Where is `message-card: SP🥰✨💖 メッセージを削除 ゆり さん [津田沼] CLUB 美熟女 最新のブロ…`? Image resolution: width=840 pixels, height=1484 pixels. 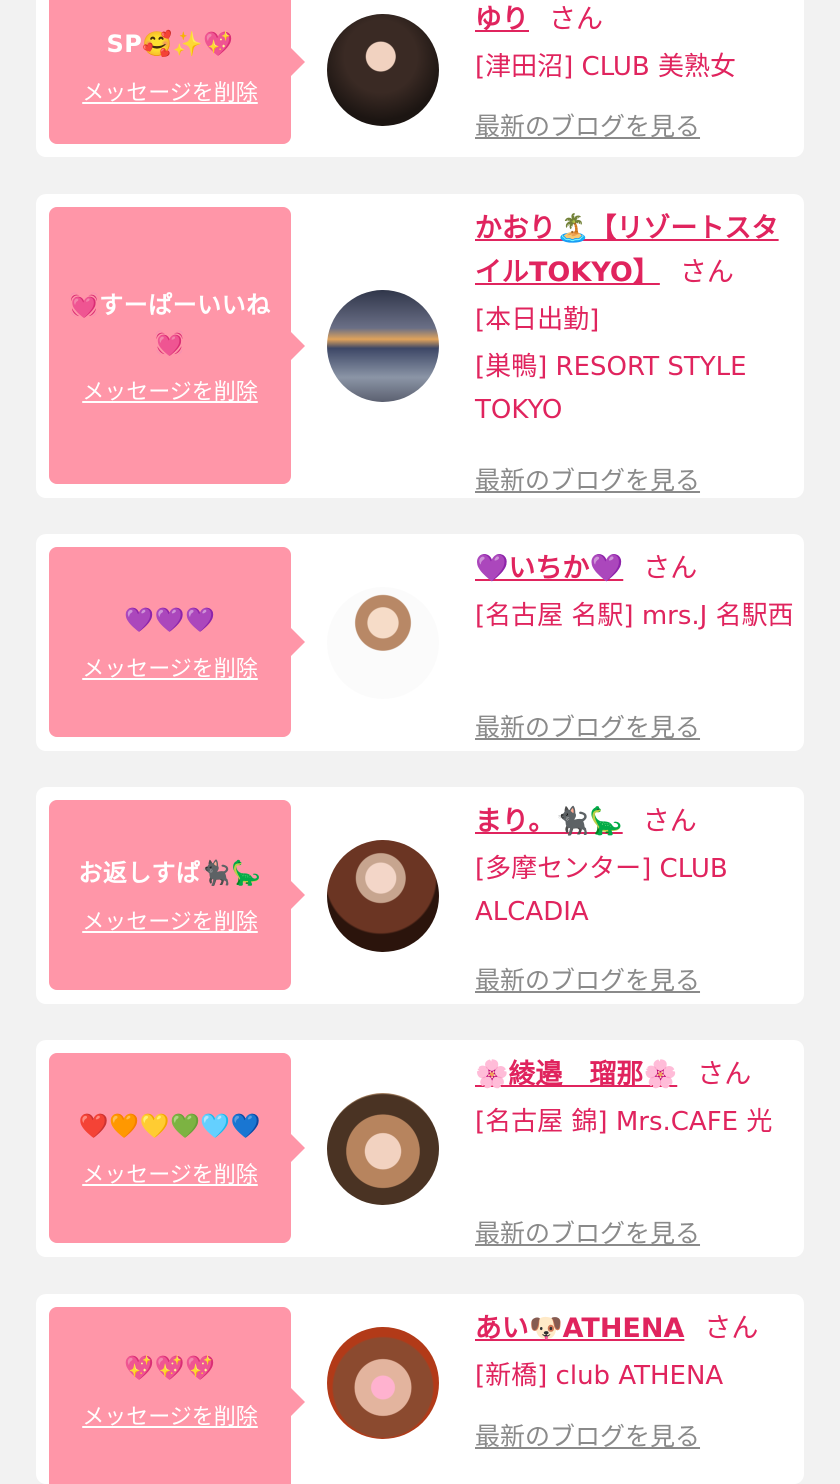
message-card: SP🥰✨💖 メッセージを削除 ゆり さん [津田沼] CLUB 美熟女 最新のブロ… is located at coordinates (420, 78).